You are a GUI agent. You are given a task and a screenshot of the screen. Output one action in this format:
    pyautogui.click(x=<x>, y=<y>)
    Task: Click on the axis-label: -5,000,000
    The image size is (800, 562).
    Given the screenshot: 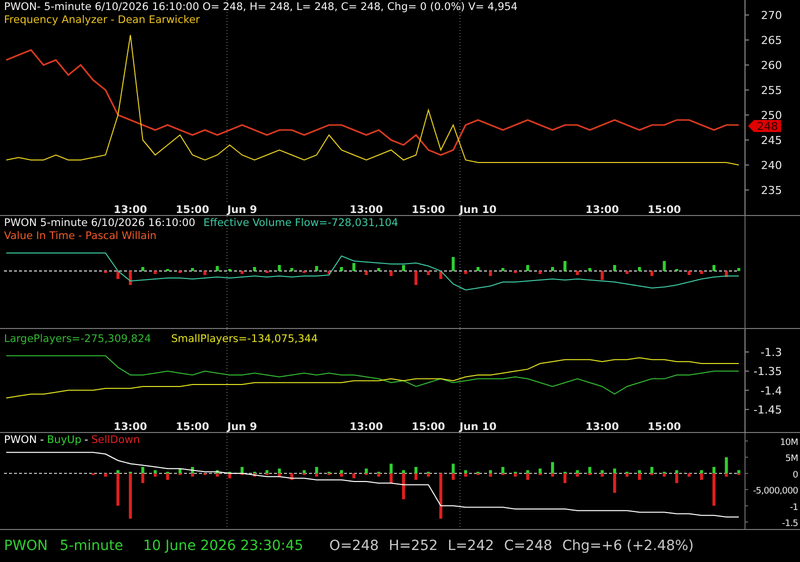 What is the action you would take?
    pyautogui.click(x=775, y=491)
    